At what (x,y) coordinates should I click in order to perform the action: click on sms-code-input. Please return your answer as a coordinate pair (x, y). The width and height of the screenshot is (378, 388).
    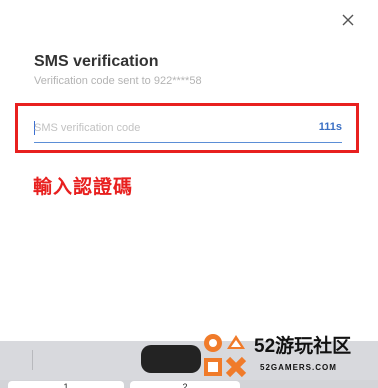
    Looking at the image, I should click on (154, 128).